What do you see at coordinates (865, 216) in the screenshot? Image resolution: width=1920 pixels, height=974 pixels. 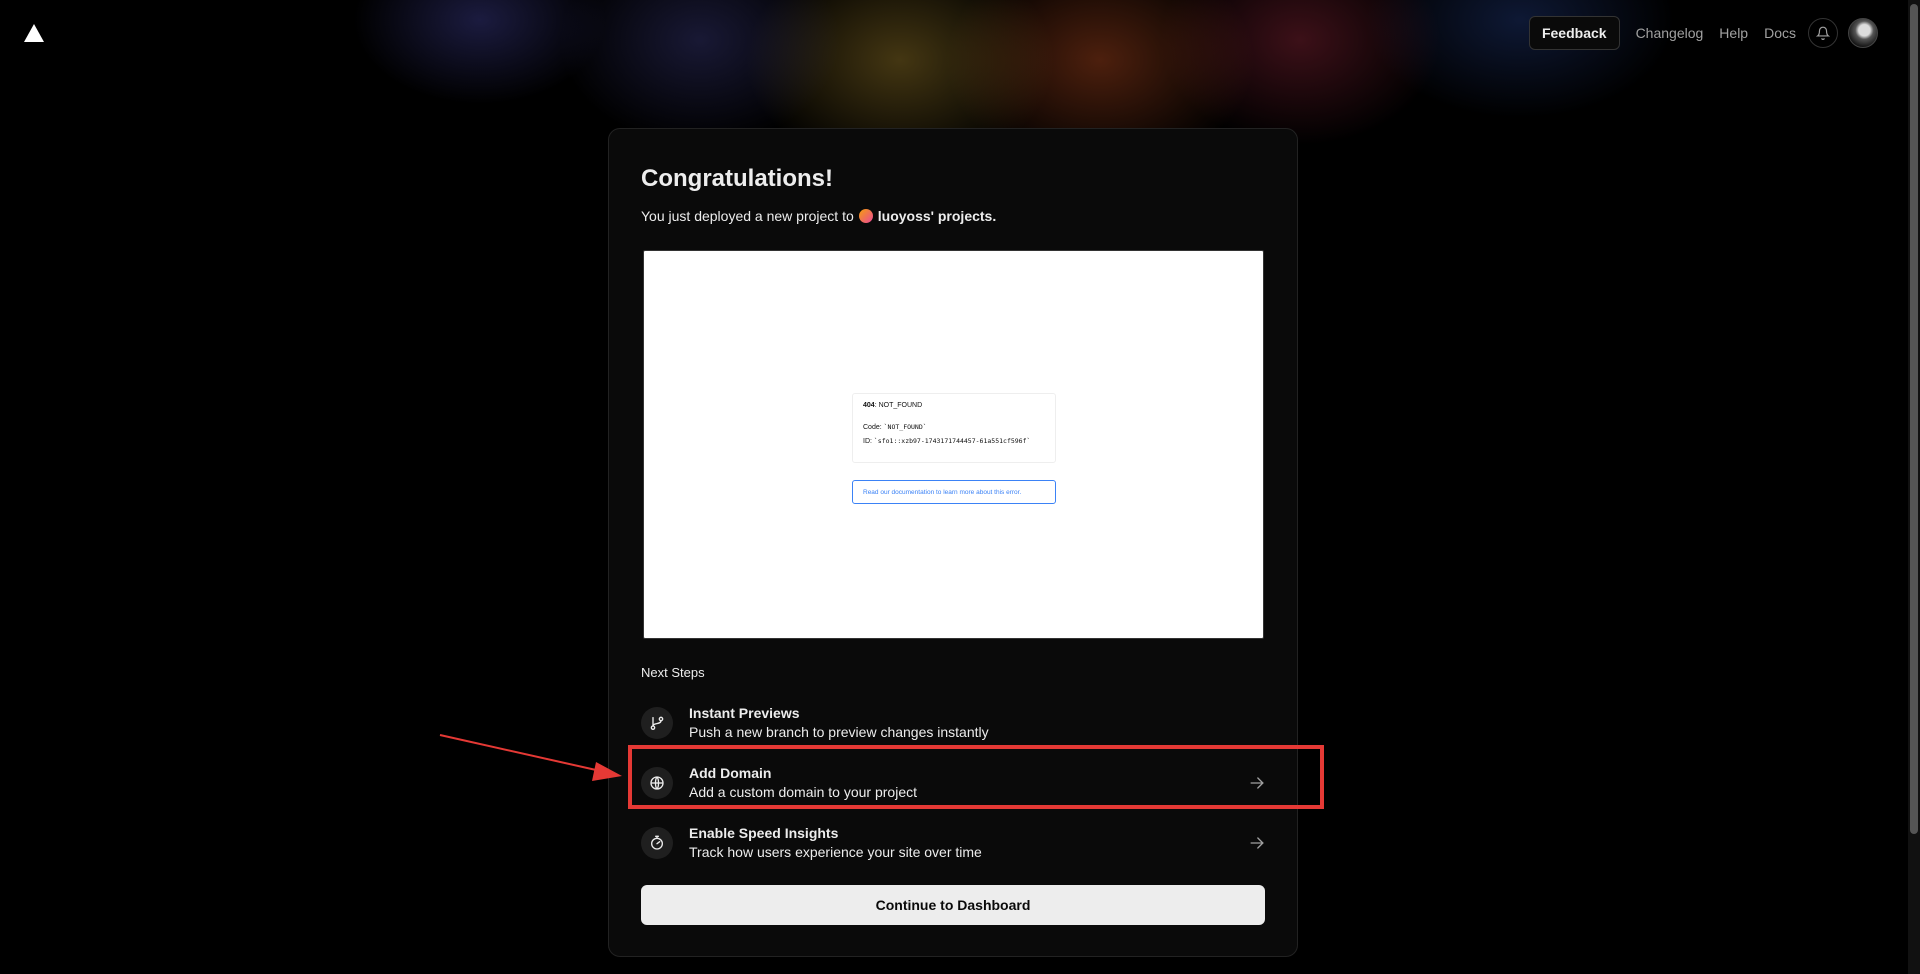 I see `team-avatar-icon` at bounding box center [865, 216].